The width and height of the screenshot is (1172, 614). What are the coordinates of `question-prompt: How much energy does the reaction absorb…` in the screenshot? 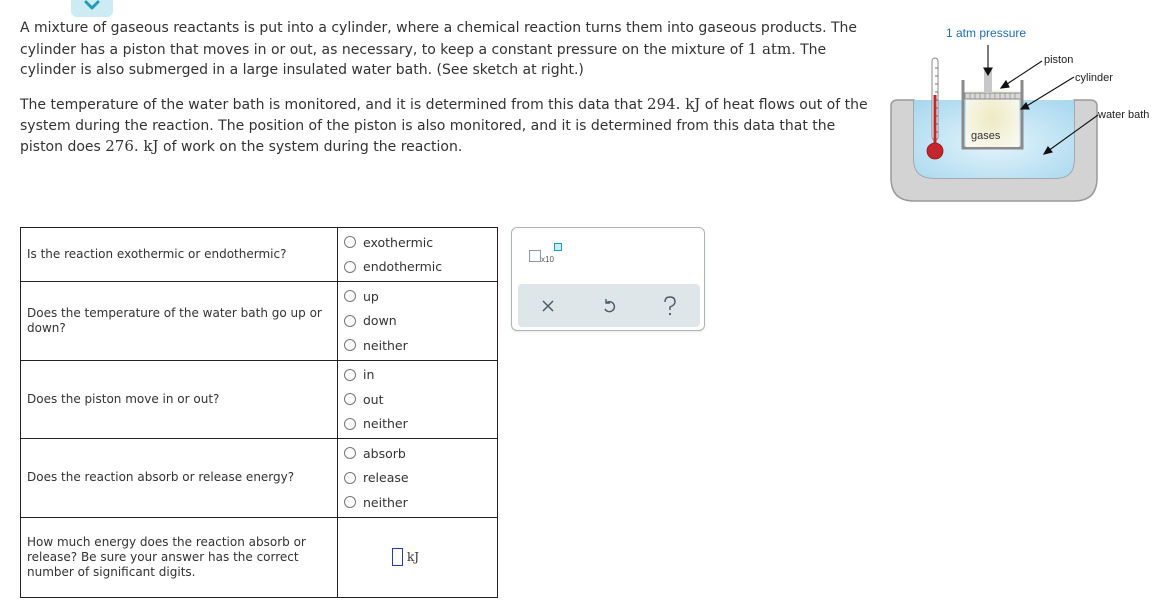 It's located at (179, 557).